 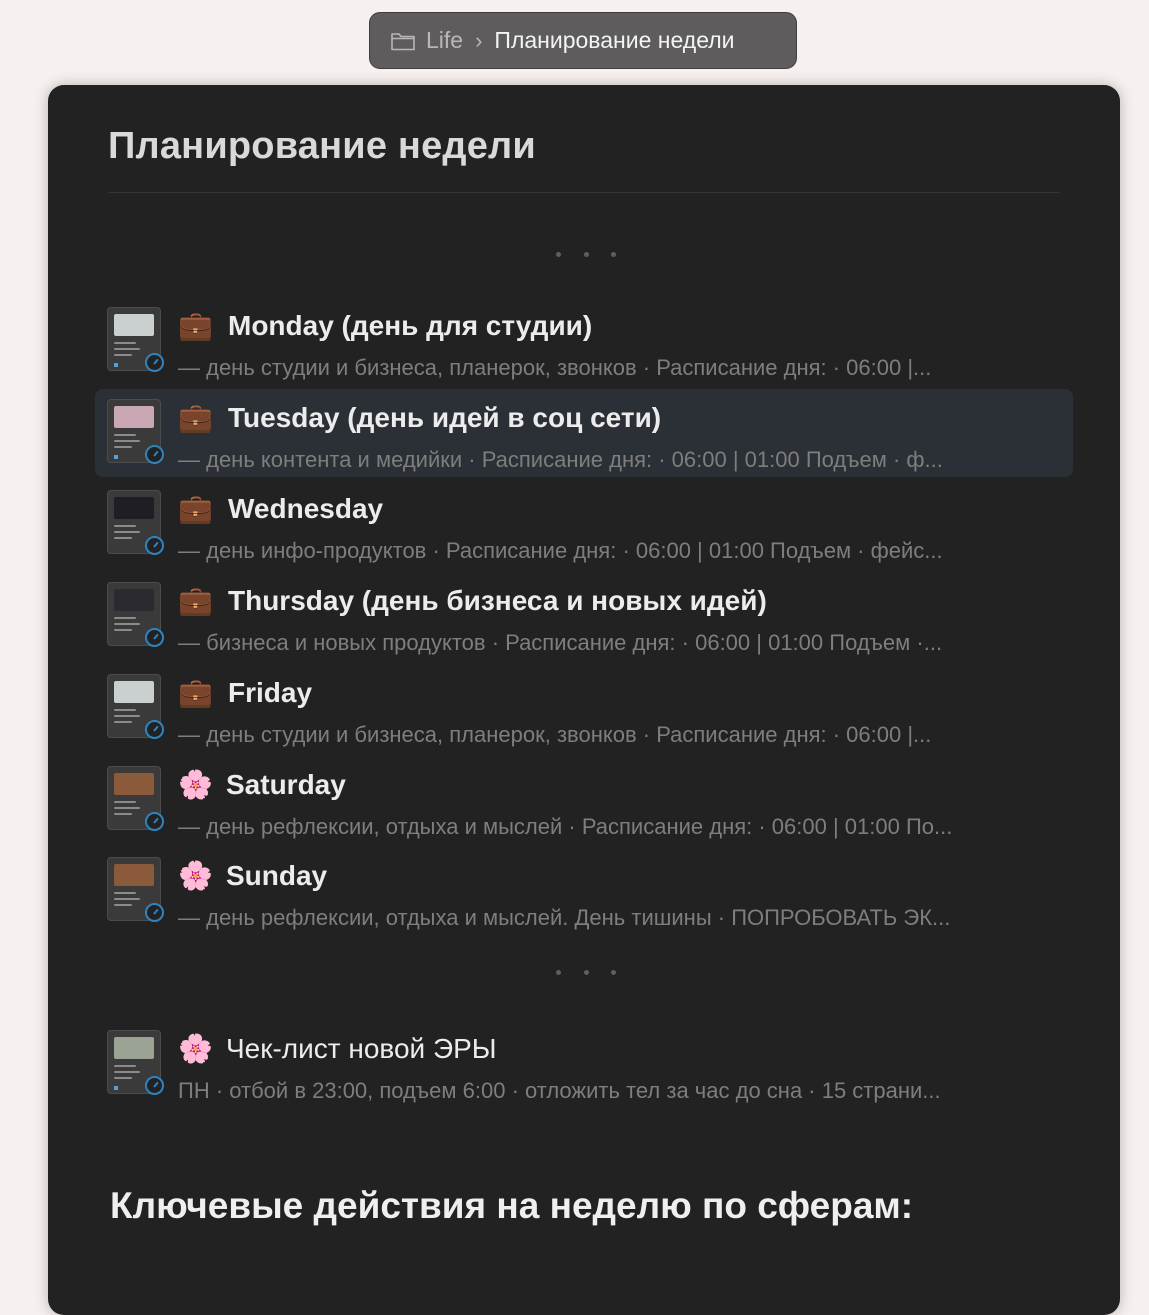 I want to click on section-heading: Ключевые действия на неделю по сферам:, so click(x=512, y=1205).